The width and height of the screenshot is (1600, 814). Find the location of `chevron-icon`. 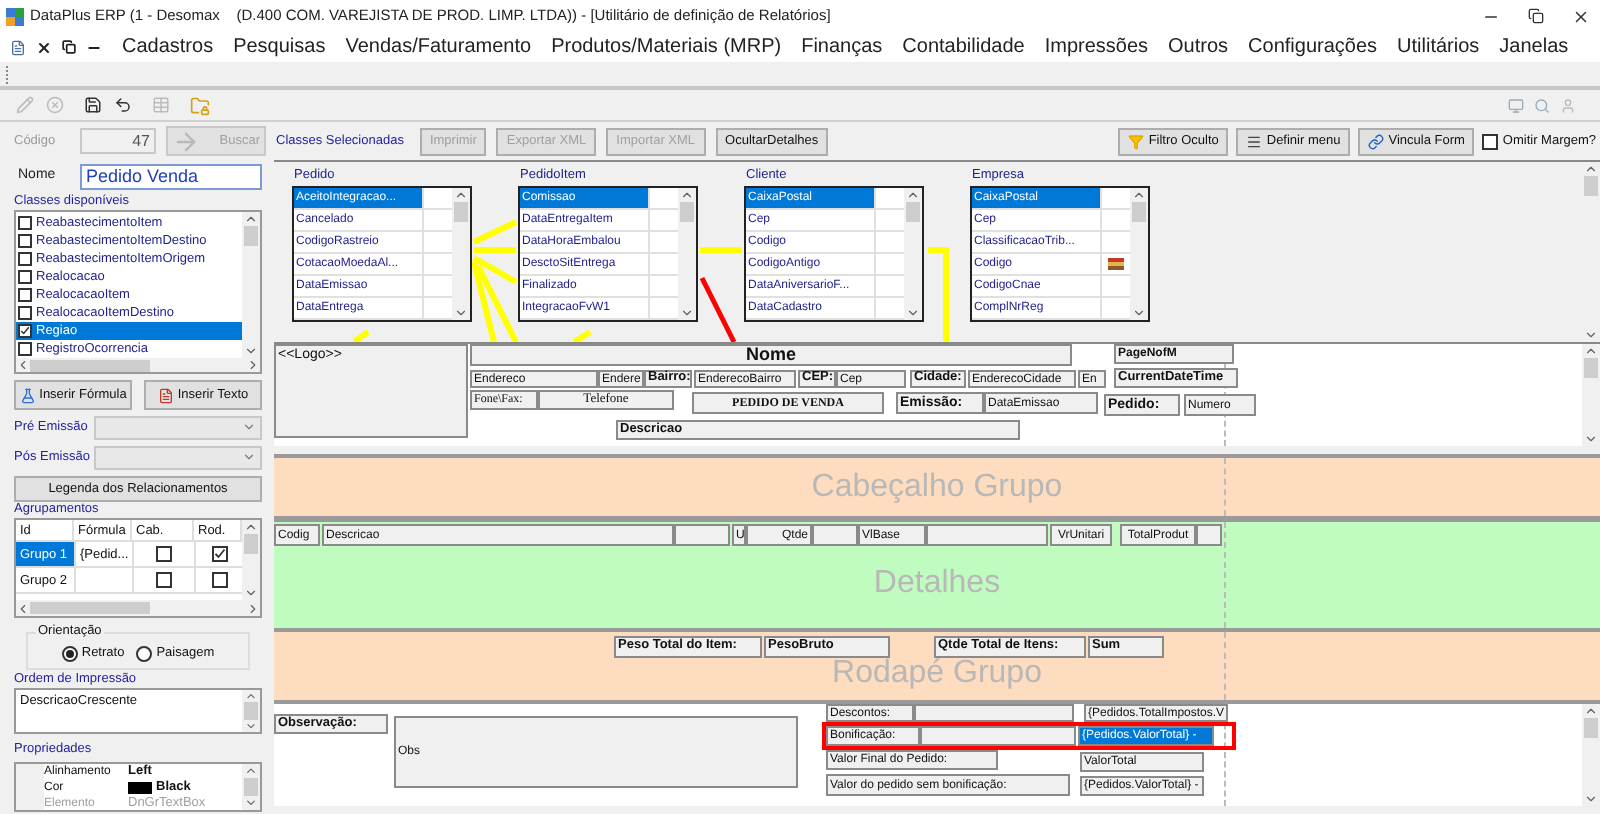

chevron-icon is located at coordinates (249, 457).